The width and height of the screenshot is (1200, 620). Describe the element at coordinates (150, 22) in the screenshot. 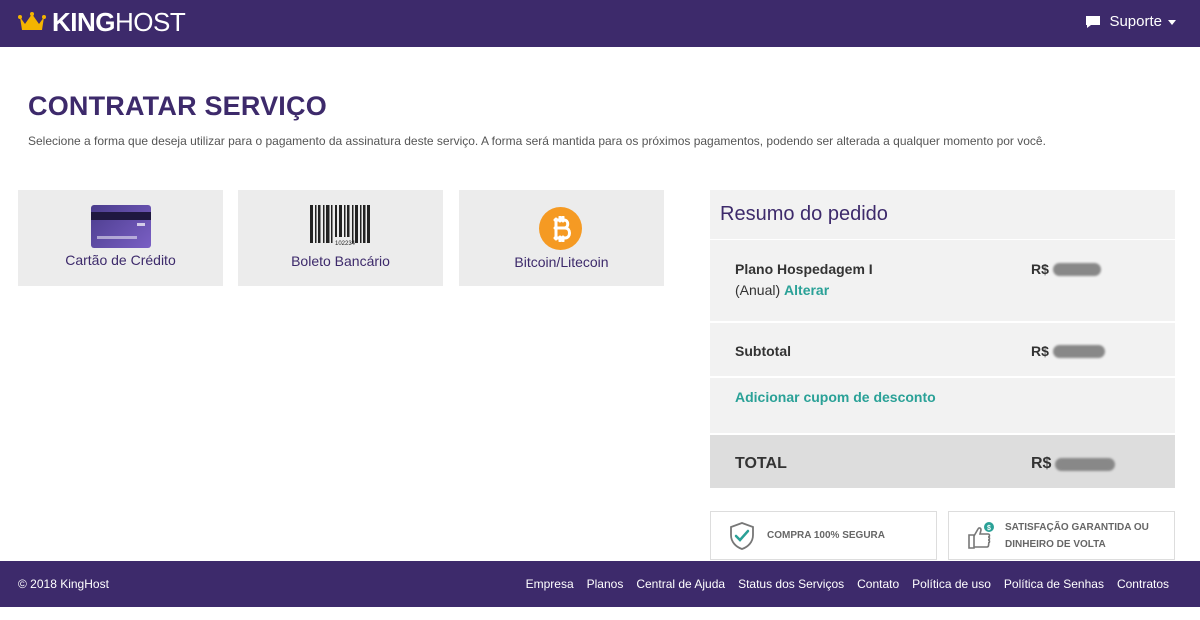

I see `brand-name-light: HOST` at that location.